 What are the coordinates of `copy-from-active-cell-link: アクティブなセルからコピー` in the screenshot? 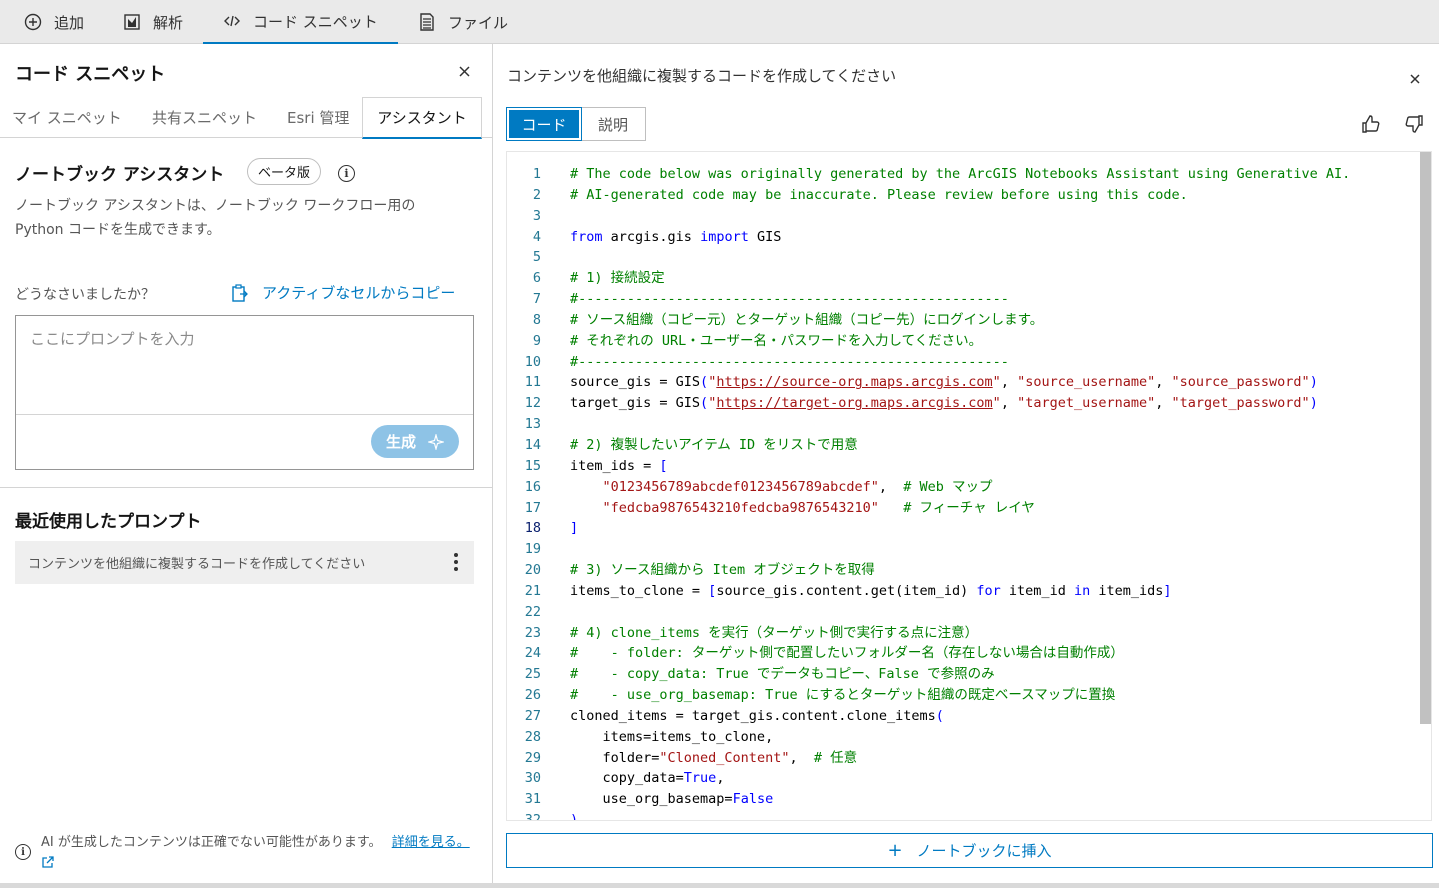 It's located at (343, 292).